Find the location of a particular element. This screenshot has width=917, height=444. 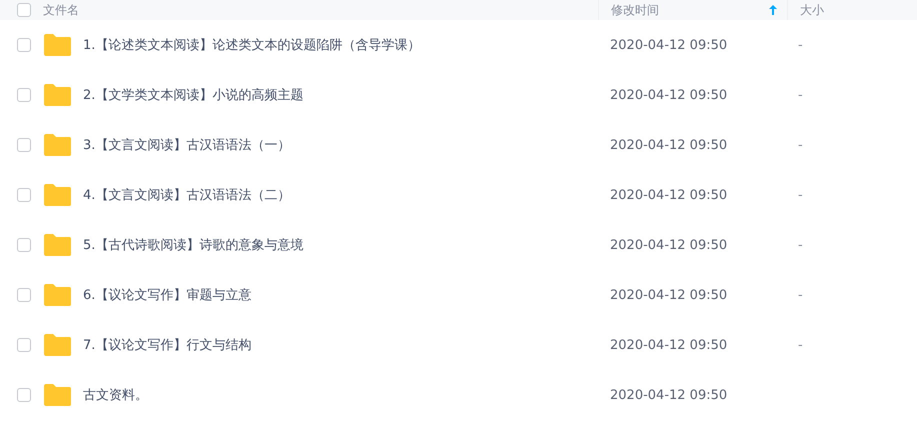

folder-name: 5.【古代诗歌阅读】诗歌的意象与意境 is located at coordinates (193, 245).